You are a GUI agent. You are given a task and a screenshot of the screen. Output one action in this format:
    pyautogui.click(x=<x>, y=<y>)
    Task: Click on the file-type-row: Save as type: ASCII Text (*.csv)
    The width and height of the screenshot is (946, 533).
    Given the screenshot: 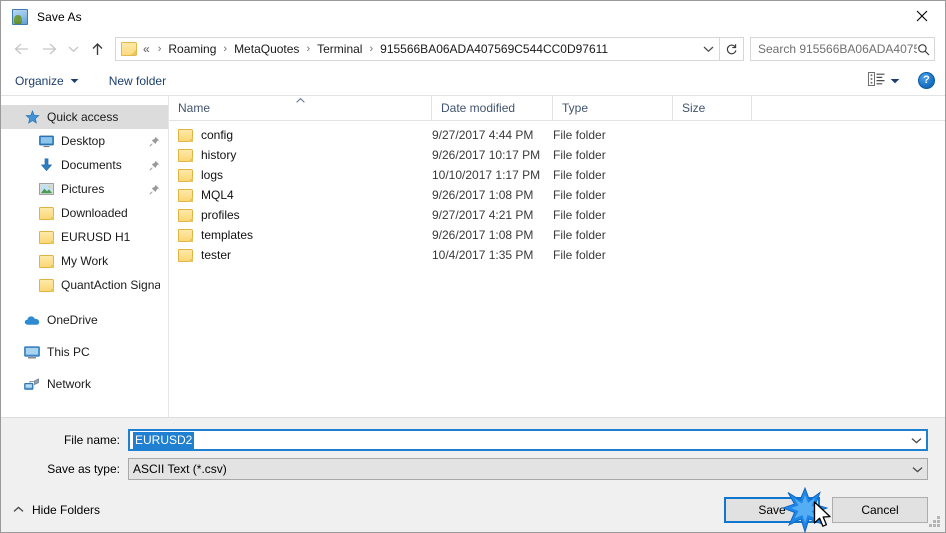 What is the action you would take?
    pyautogui.click(x=473, y=469)
    